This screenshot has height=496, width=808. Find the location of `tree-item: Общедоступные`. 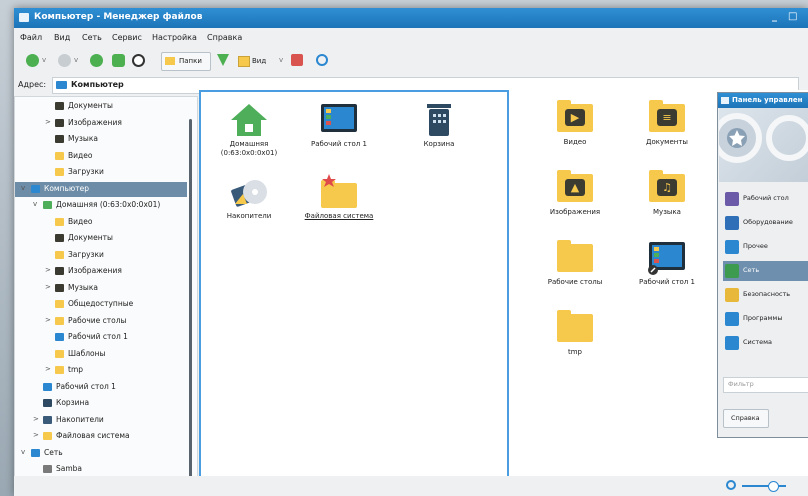

tree-item: Общедоступные is located at coordinates (101, 304).